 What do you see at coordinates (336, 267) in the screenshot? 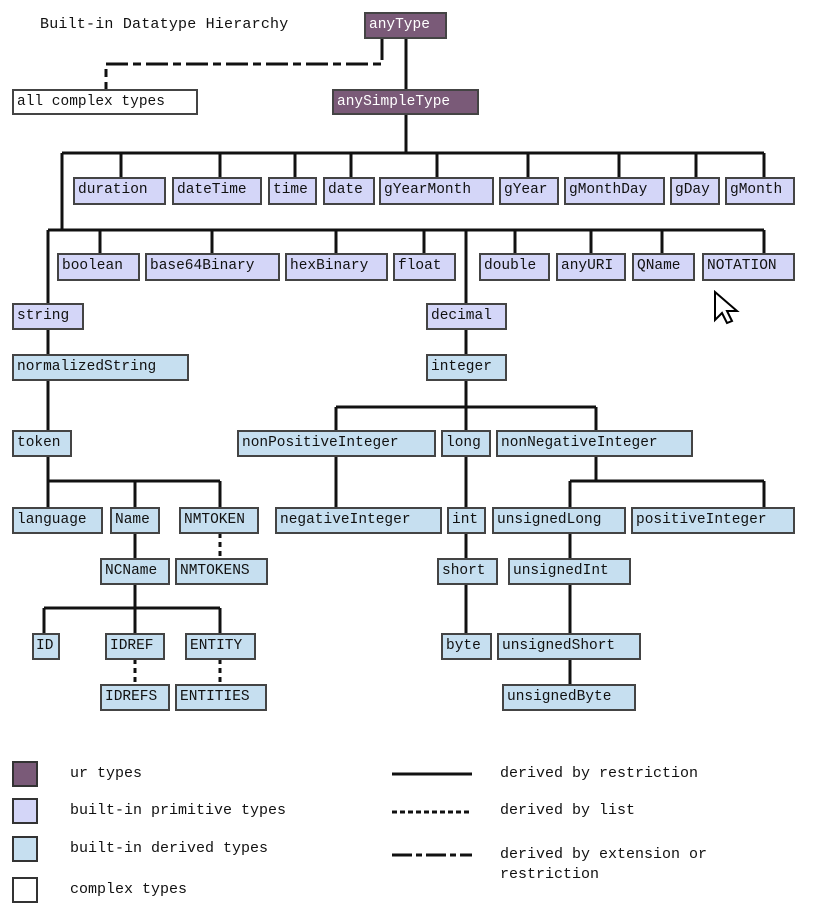
I see `node-hexbinary: hexBinary` at bounding box center [336, 267].